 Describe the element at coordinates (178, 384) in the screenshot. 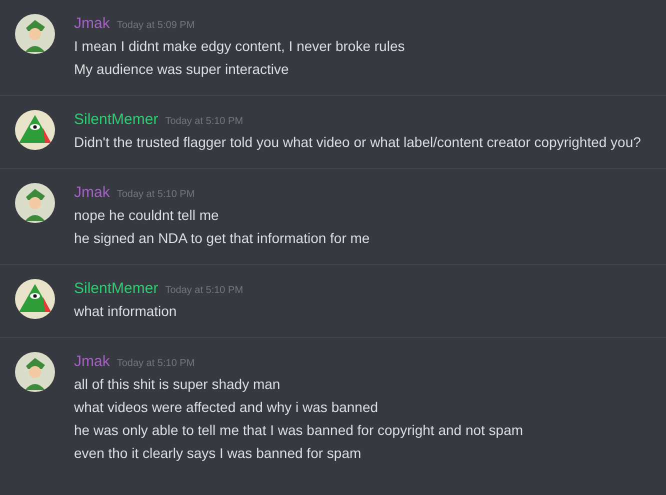

I see `message-text: all of this shit is super shady man` at that location.